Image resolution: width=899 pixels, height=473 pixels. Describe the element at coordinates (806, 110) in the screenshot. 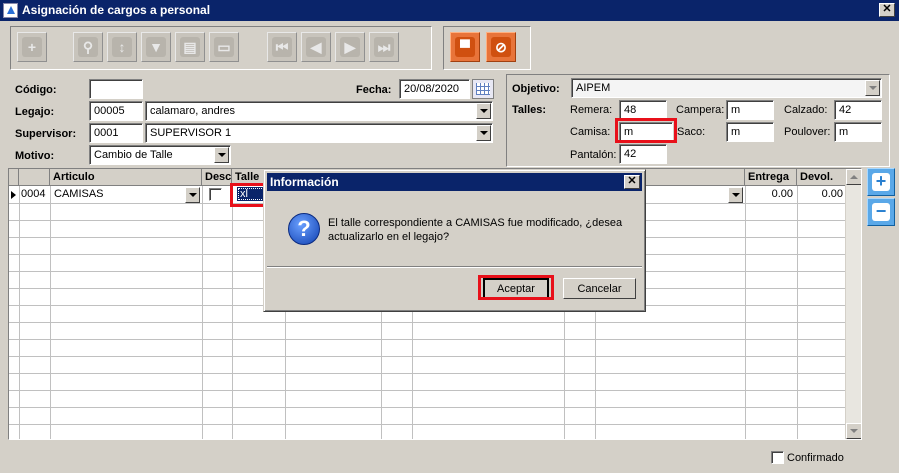

I see `calzado-label: Calzado:` at that location.